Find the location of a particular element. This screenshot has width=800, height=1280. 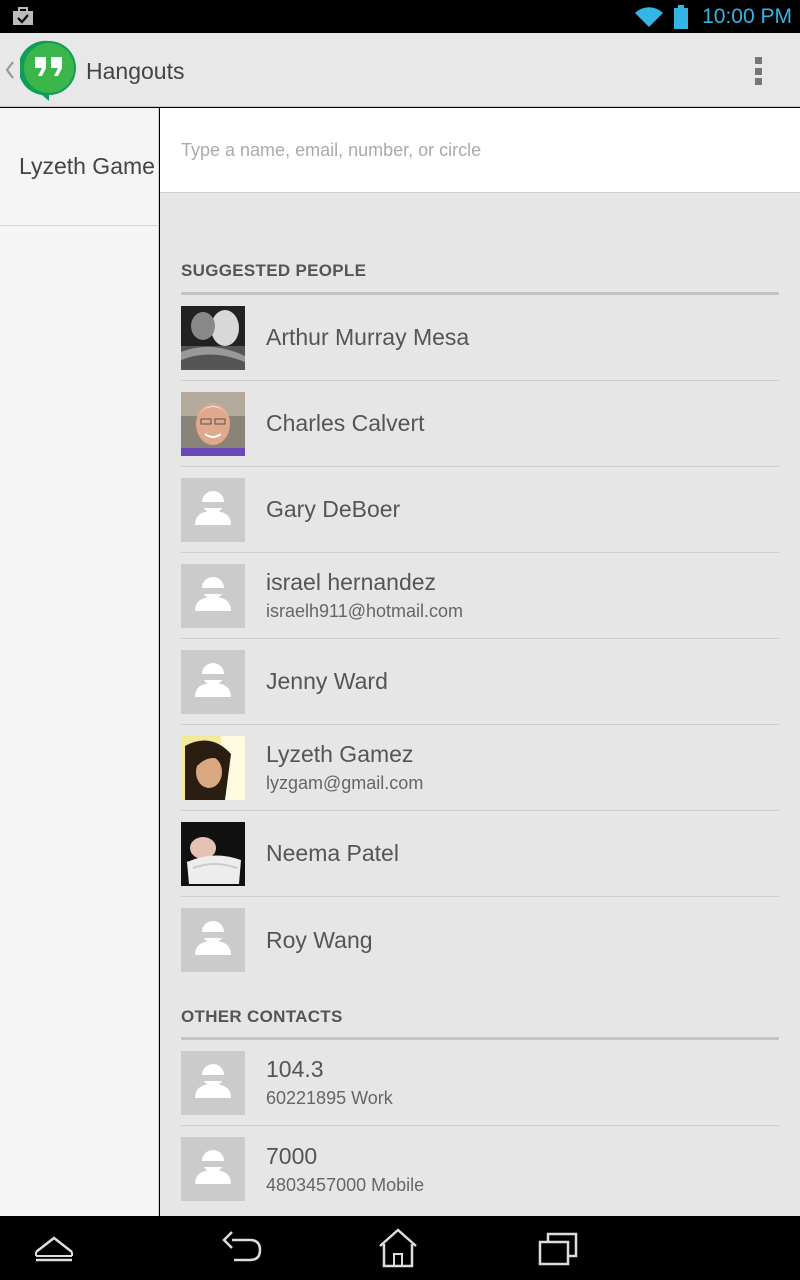

contact-subtitle: lyzgam@gmail.com is located at coordinates (345, 783).